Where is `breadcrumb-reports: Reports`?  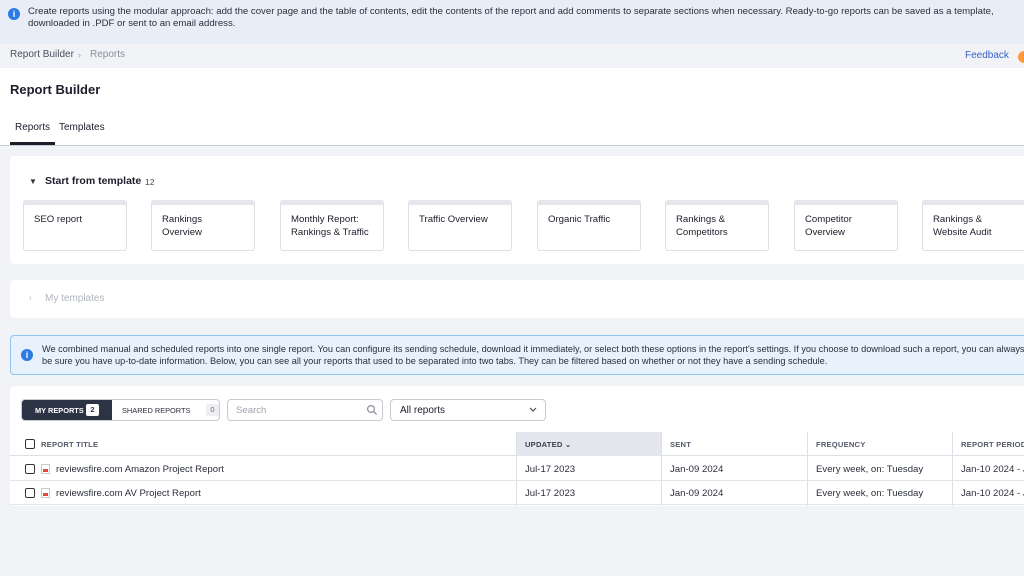 breadcrumb-reports: Reports is located at coordinates (108, 54).